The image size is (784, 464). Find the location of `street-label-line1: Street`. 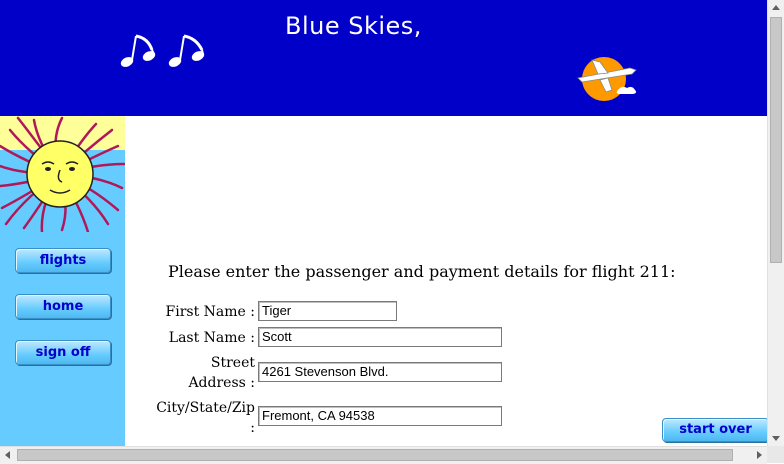

street-label-line1: Street is located at coordinates (232, 363).